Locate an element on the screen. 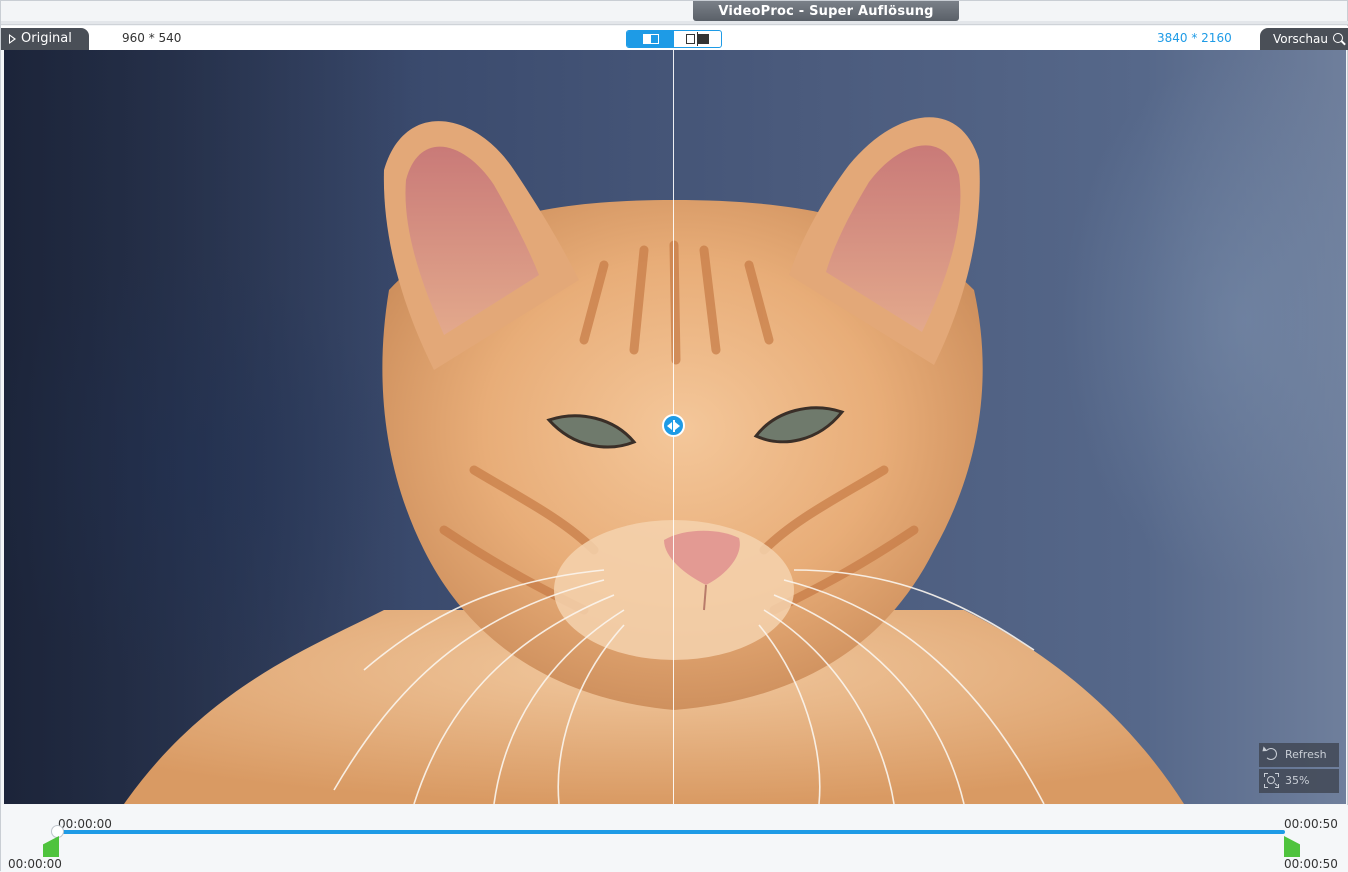  preview-tab: Vorschau is located at coordinates (1304, 39).